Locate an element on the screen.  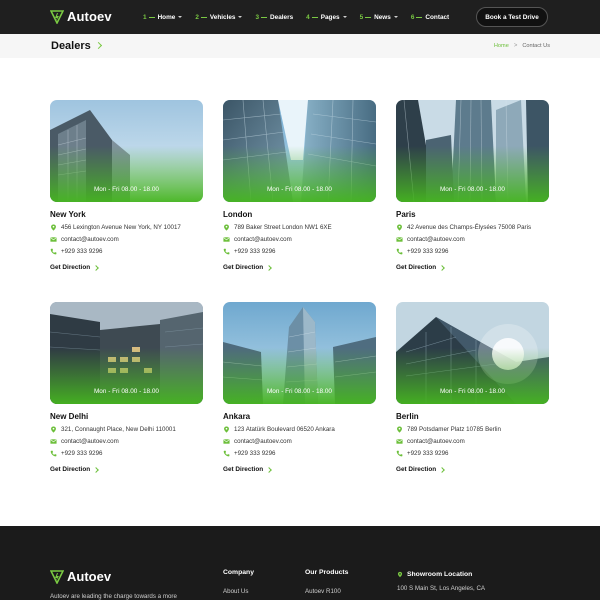
dealer-address: 42 Avenue des Champs-Élysées 75008 Paris is located at coordinates (472, 227).